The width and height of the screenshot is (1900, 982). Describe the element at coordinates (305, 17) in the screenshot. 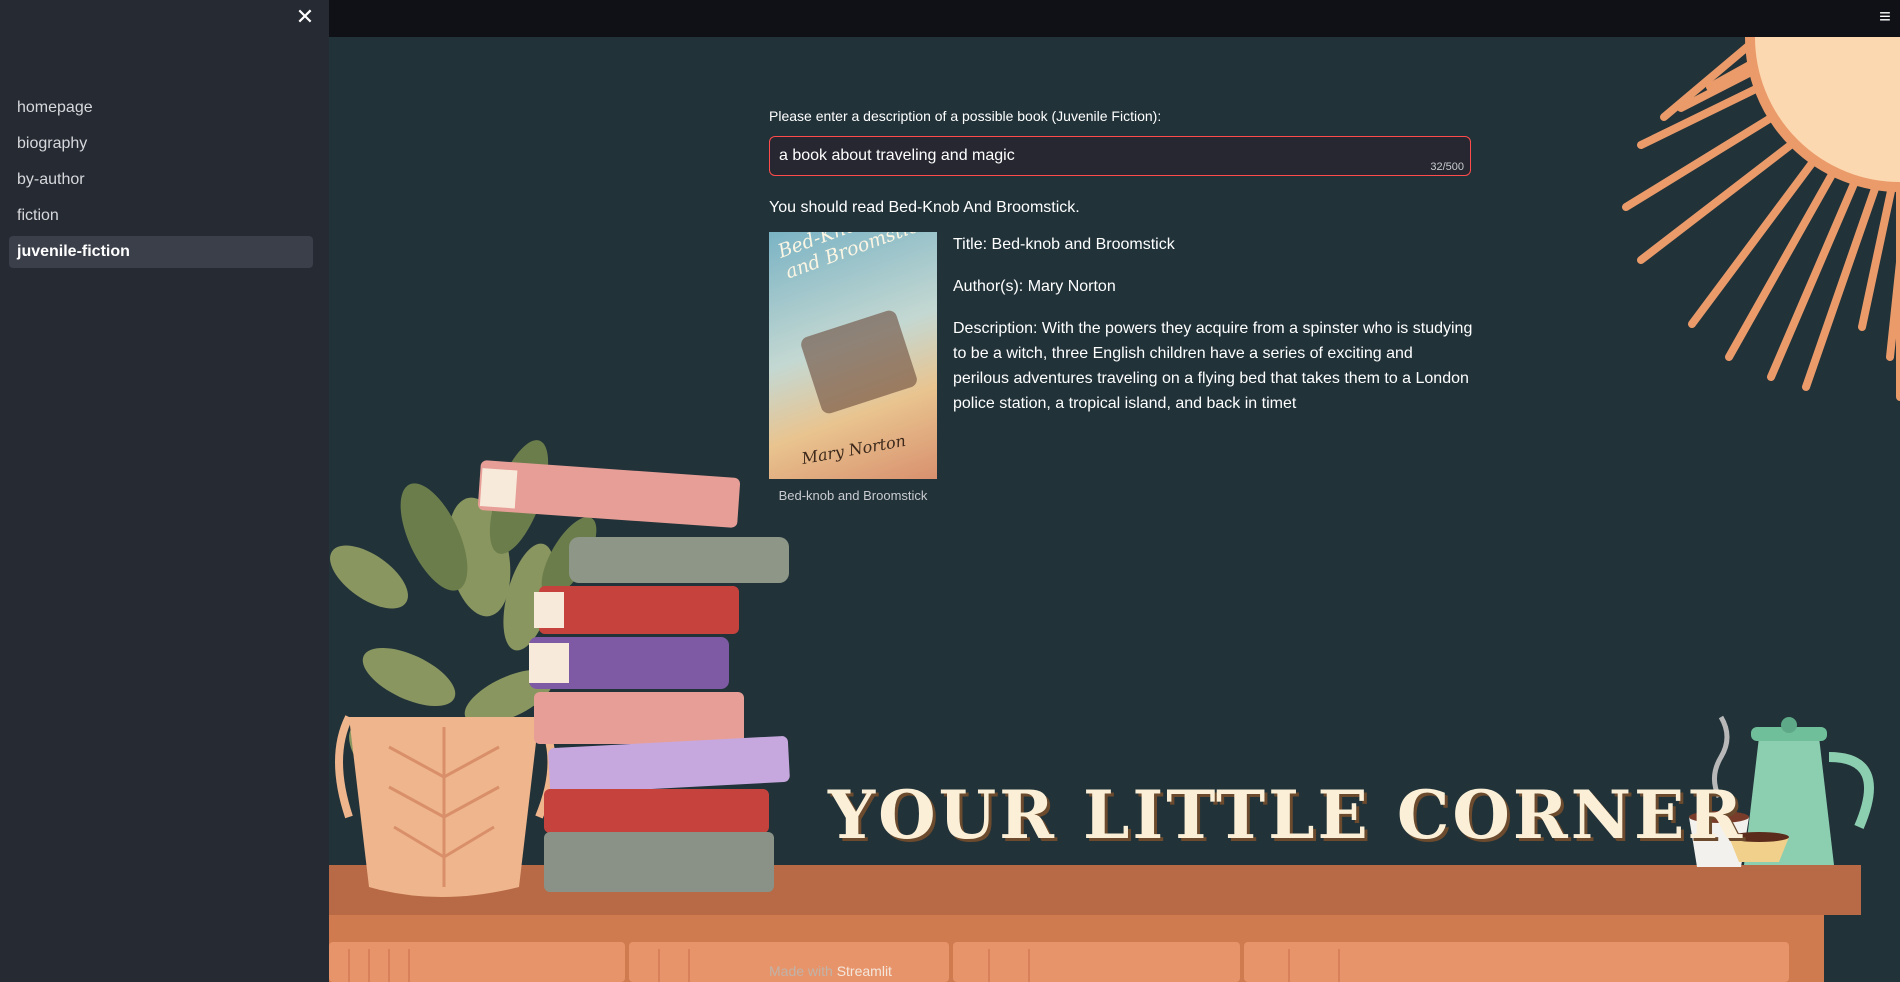

I see `close-icon: ✕` at that location.